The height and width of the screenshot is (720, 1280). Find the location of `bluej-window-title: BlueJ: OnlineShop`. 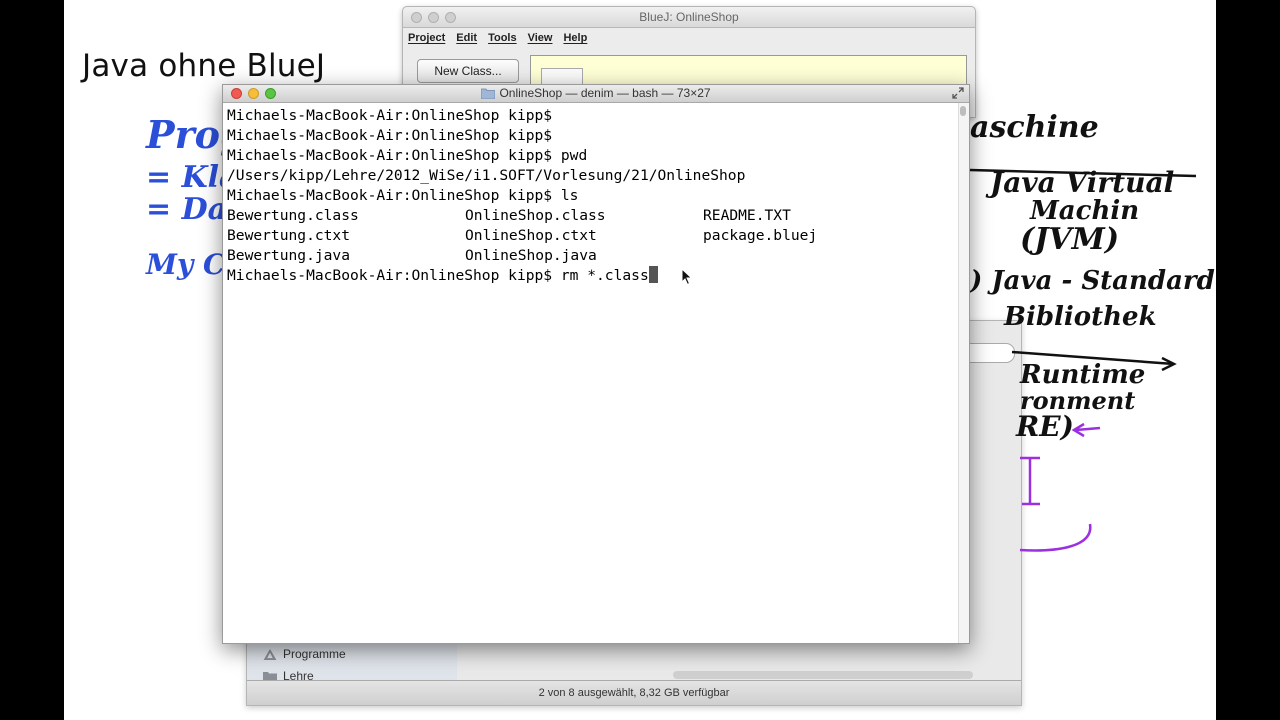

bluej-window-title: BlueJ: OnlineShop is located at coordinates (689, 17).